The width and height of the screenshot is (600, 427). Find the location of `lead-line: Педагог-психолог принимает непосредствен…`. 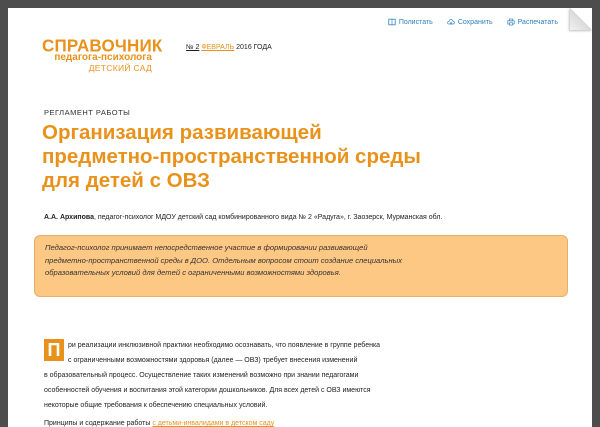

lead-line: Педагог-психолог принимает непосредствен… is located at coordinates (206, 247).